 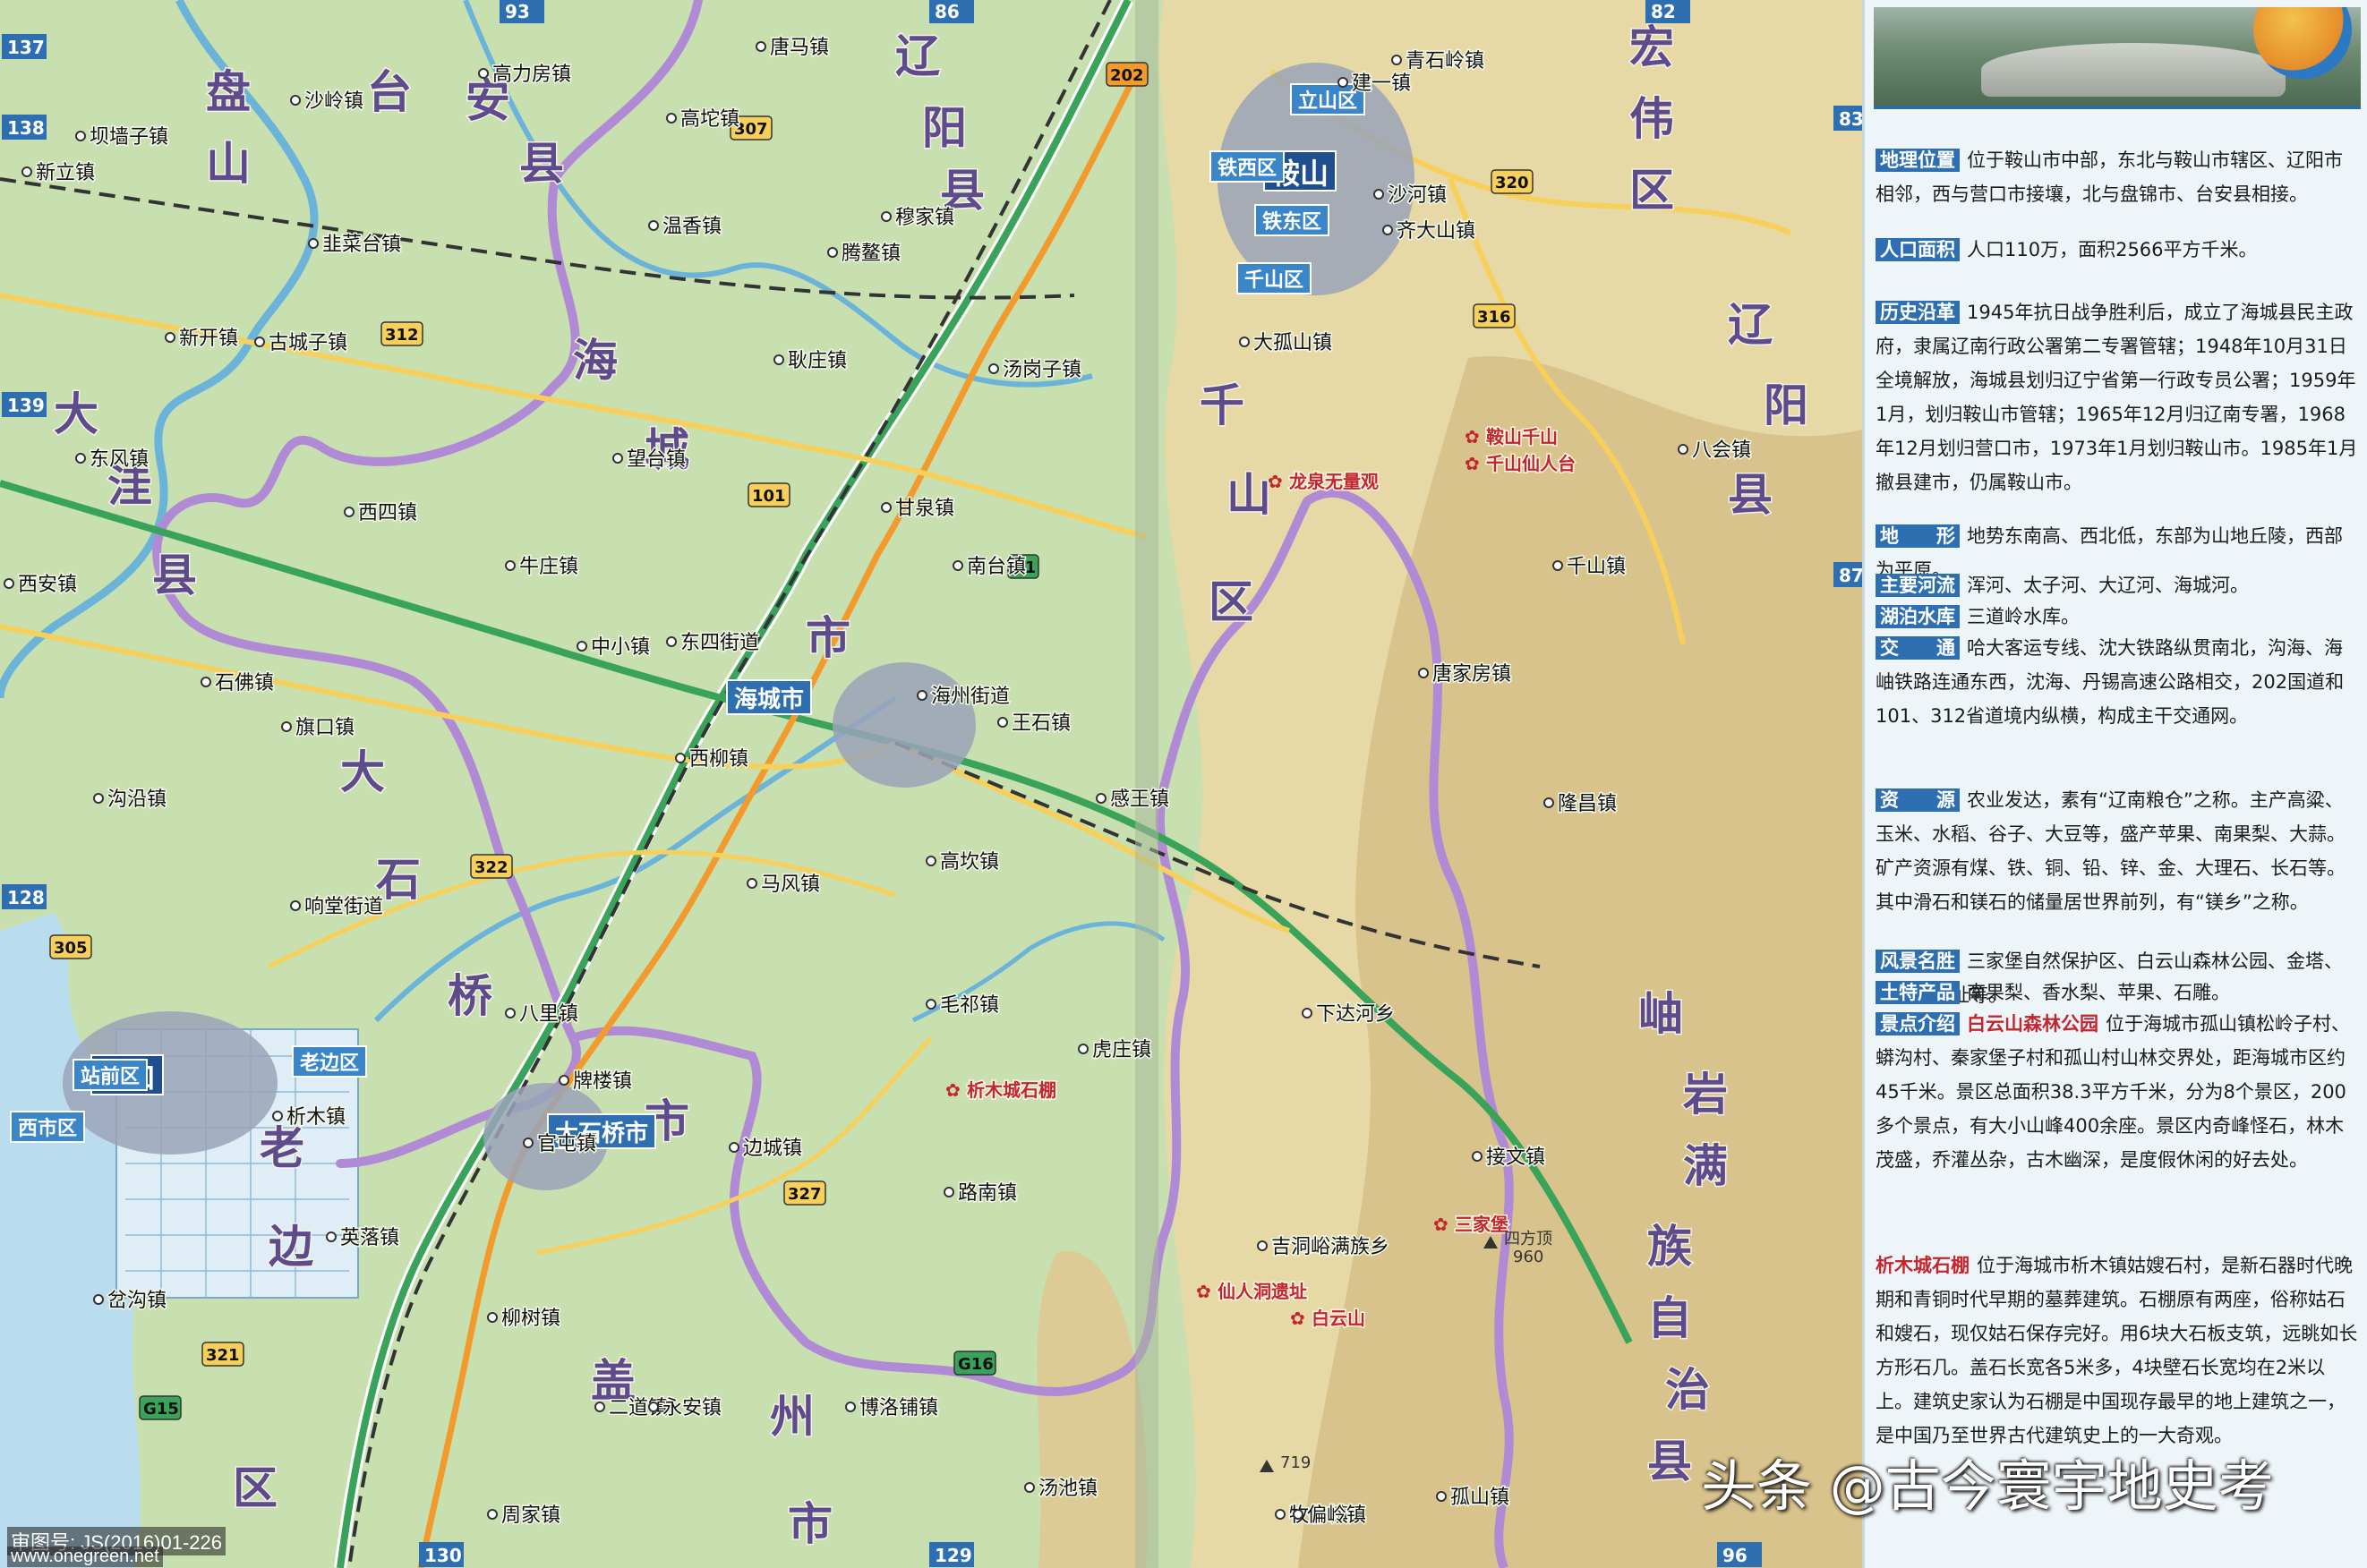 I want to click on region-label: 伟, so click(x=1651, y=119).